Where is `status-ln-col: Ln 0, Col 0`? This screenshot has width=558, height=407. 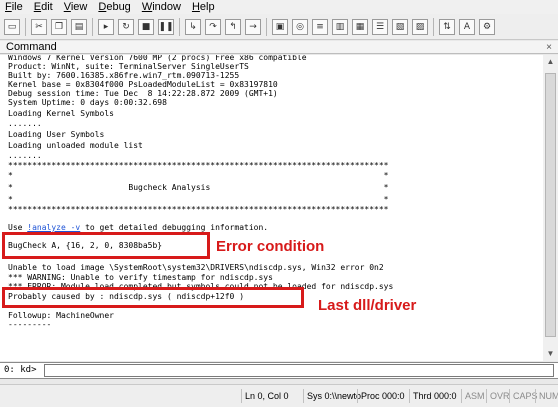
status-ln-col: Ln 0, Col 0 is located at coordinates (272, 396).